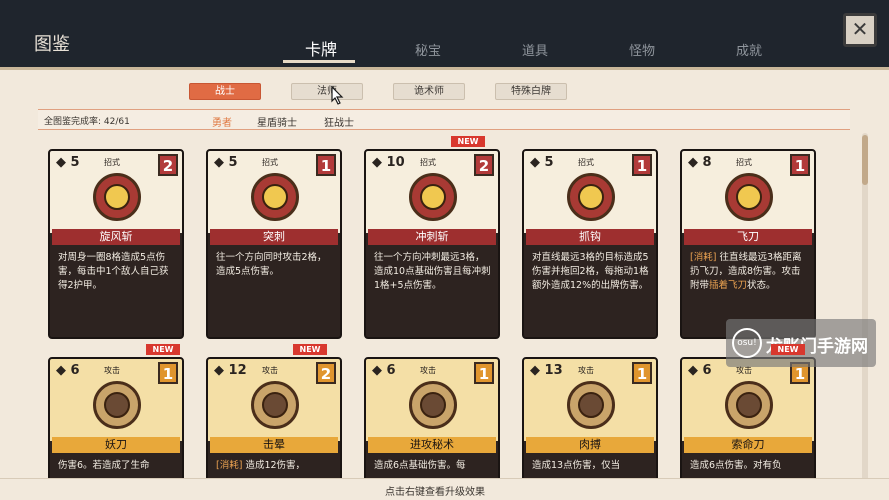 This screenshot has width=889, height=500. Describe the element at coordinates (591, 405) in the screenshot. I see `brawler-icon` at that location.